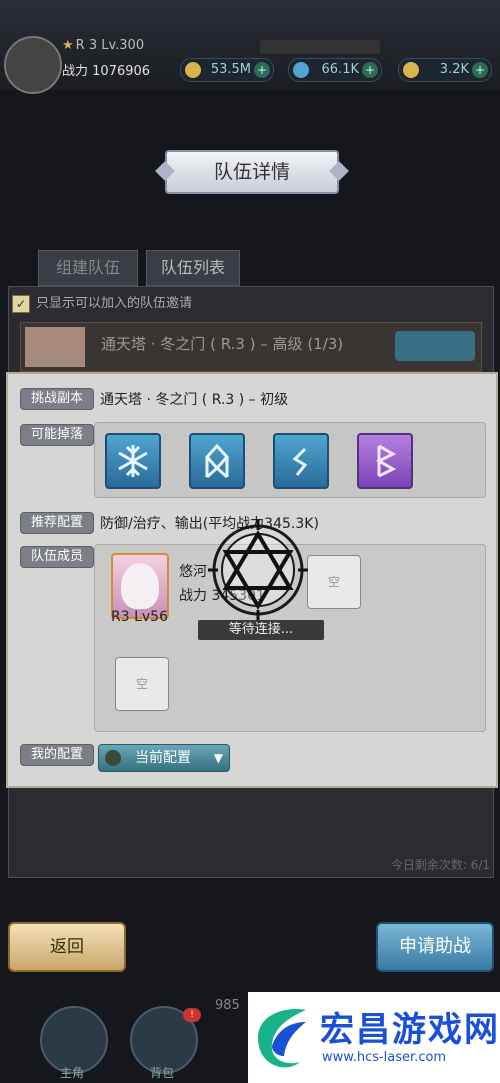 The width and height of the screenshot is (500, 1083). I want to click on remaining-count: 今日剩余次数: 6/1, so click(440, 865).